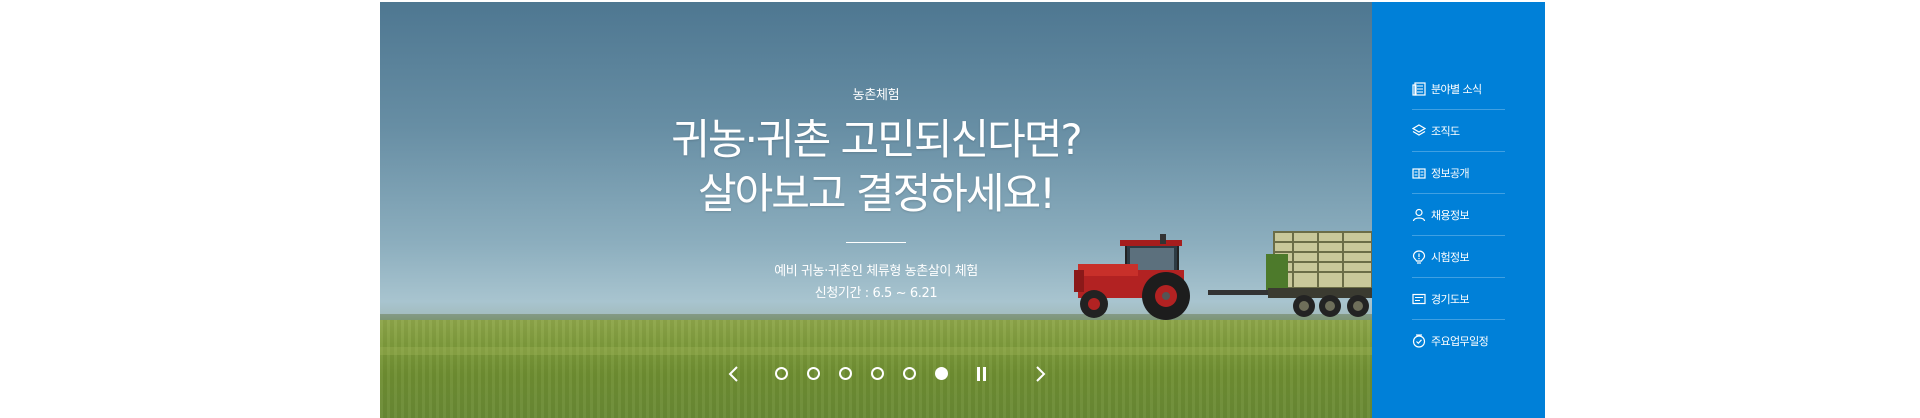  What do you see at coordinates (1450, 257) in the screenshot?
I see `quick-menu-label: 시험정보` at bounding box center [1450, 257].